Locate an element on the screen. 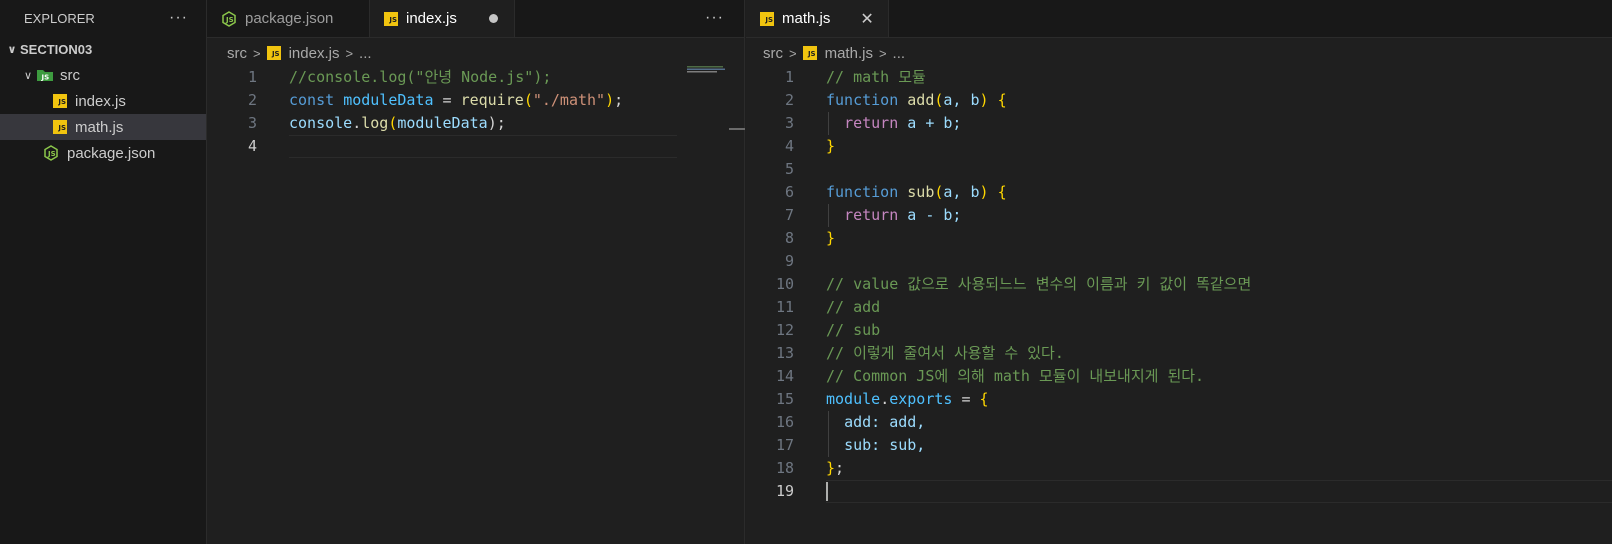 Image resolution: width=1612 pixels, height=544 pixels. code-line: 7 return a - b; is located at coordinates (873, 215).